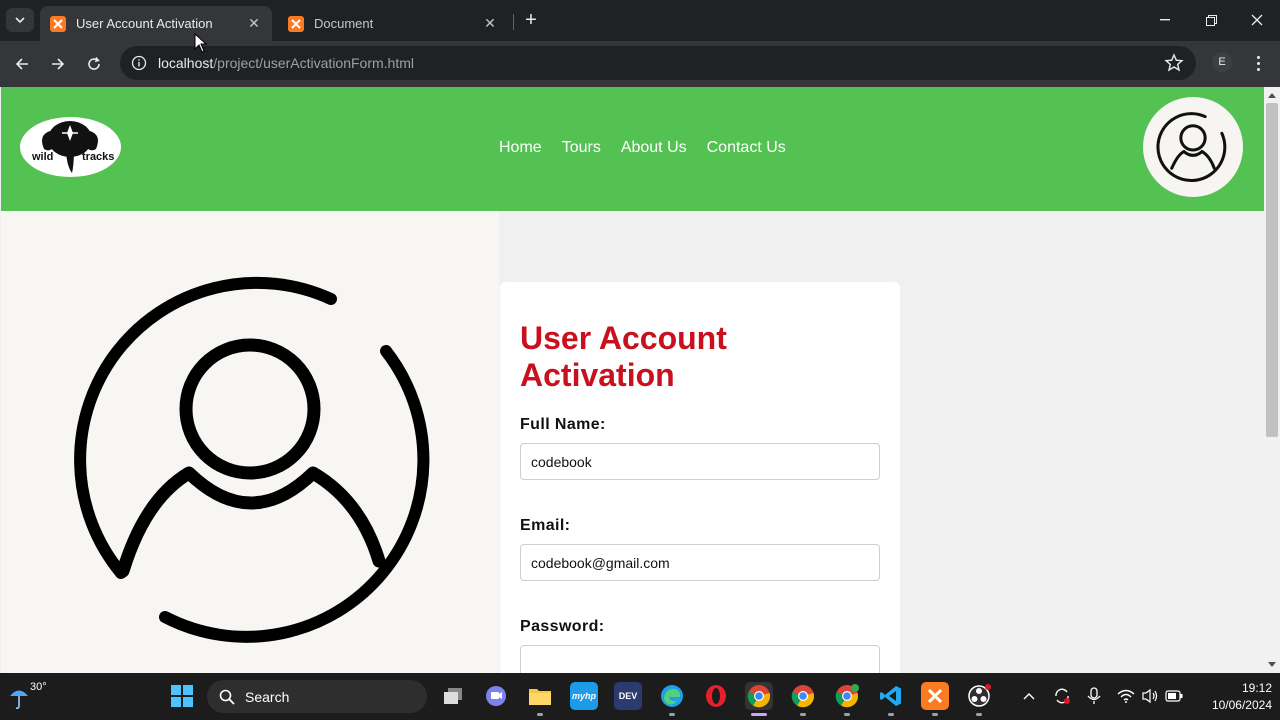  What do you see at coordinates (803, 696) in the screenshot?
I see `chrome-profile-icon` at bounding box center [803, 696].